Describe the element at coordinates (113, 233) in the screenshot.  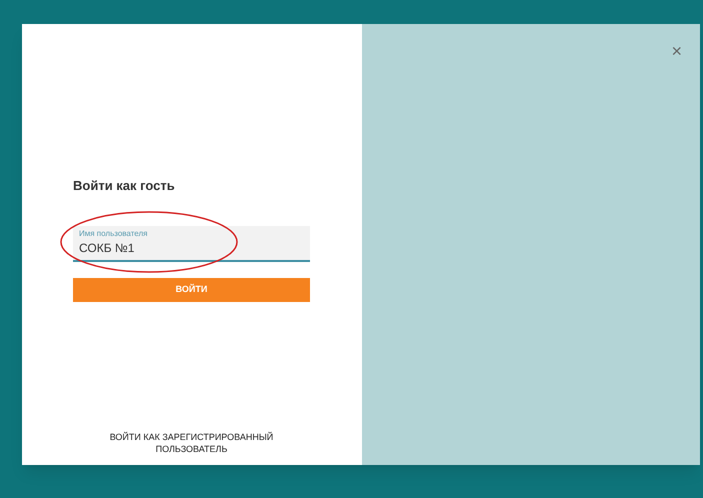
I see `field-label: Имя пользователя` at that location.